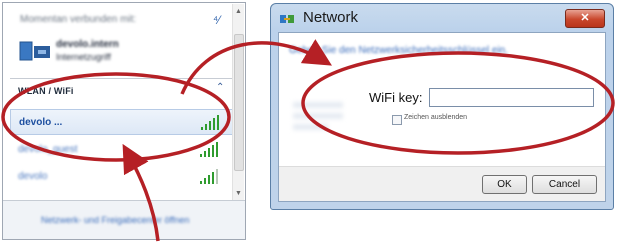 The height and width of the screenshot is (242, 620). I want to click on wifi-key-input, so click(511, 99).